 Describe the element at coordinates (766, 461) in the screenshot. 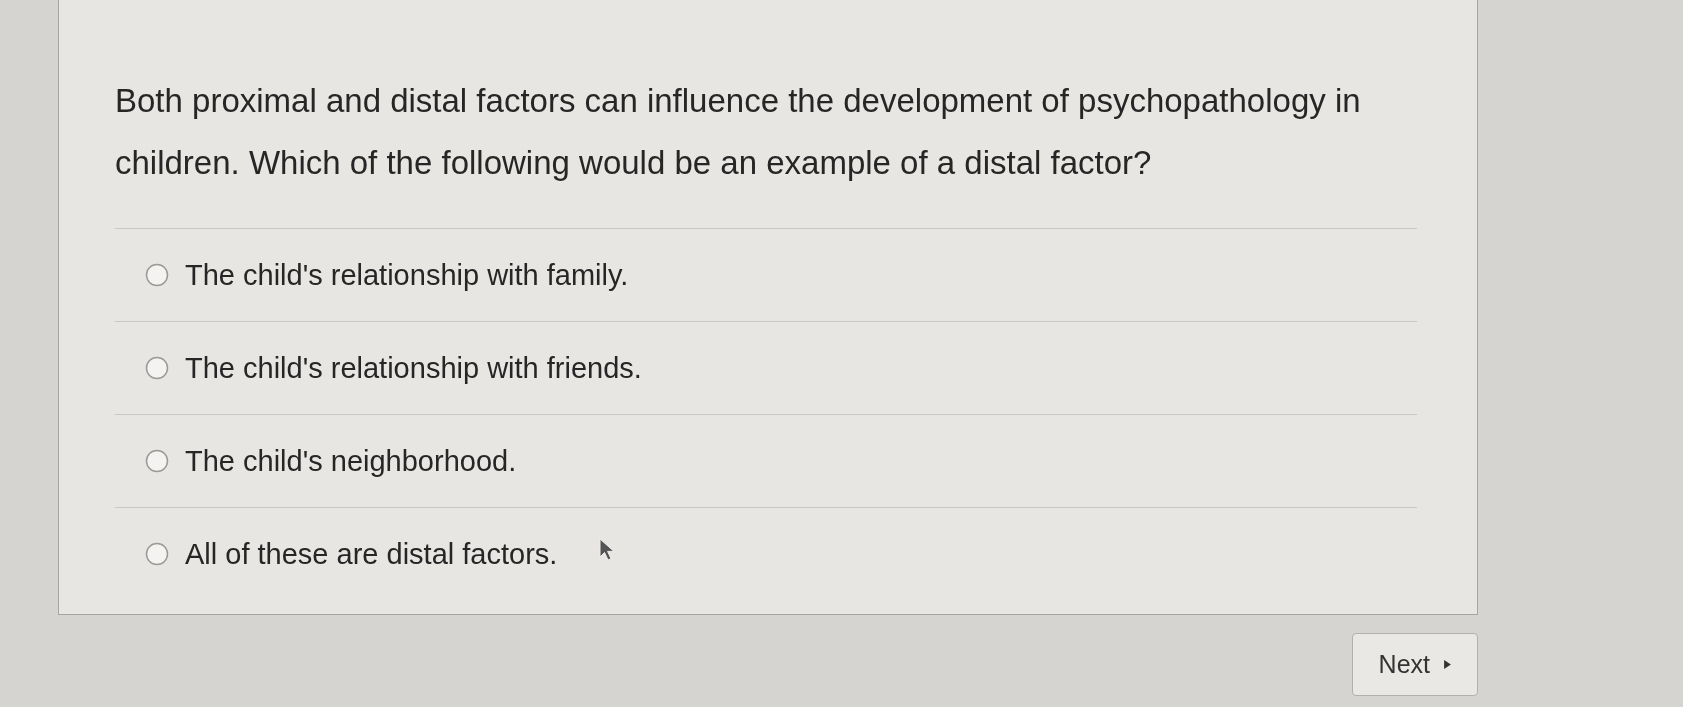

I see `answer-option: The child's neighborhood.` at that location.